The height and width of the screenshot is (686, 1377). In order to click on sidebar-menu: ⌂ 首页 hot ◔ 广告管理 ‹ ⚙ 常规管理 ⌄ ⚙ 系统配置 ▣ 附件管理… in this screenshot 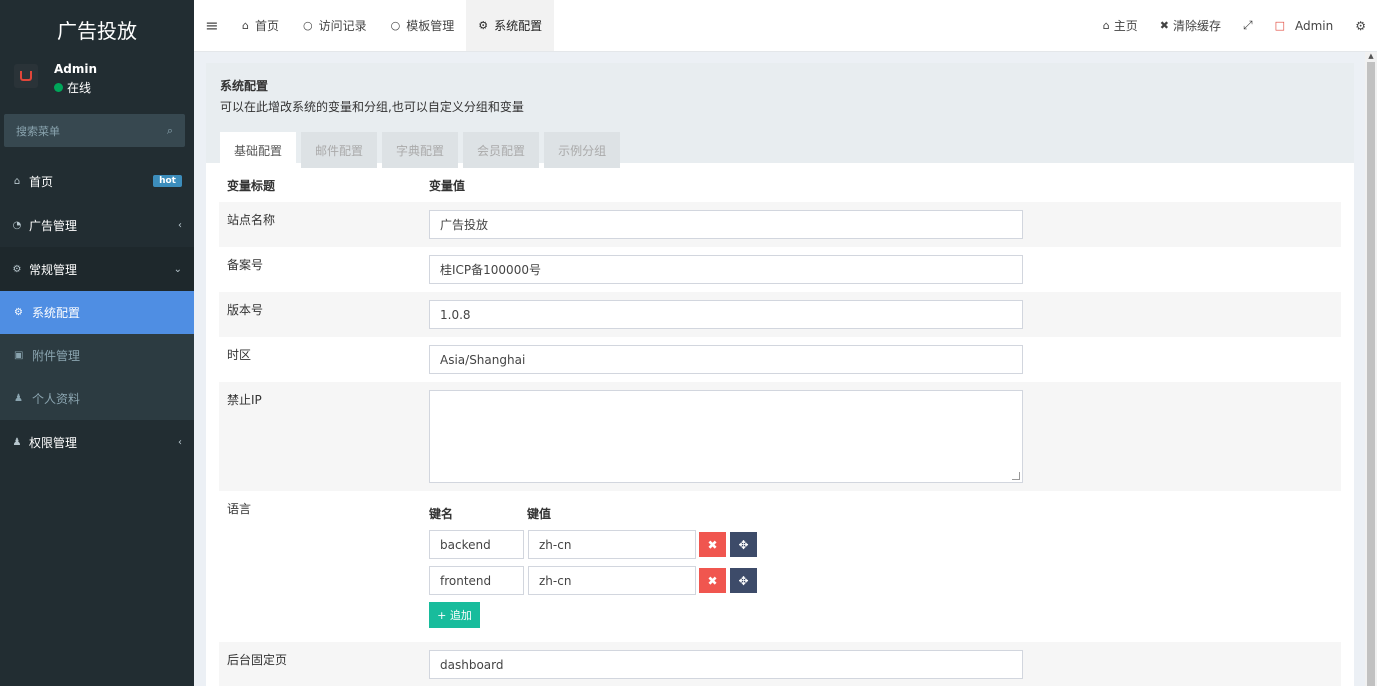, I will do `click(97, 311)`.